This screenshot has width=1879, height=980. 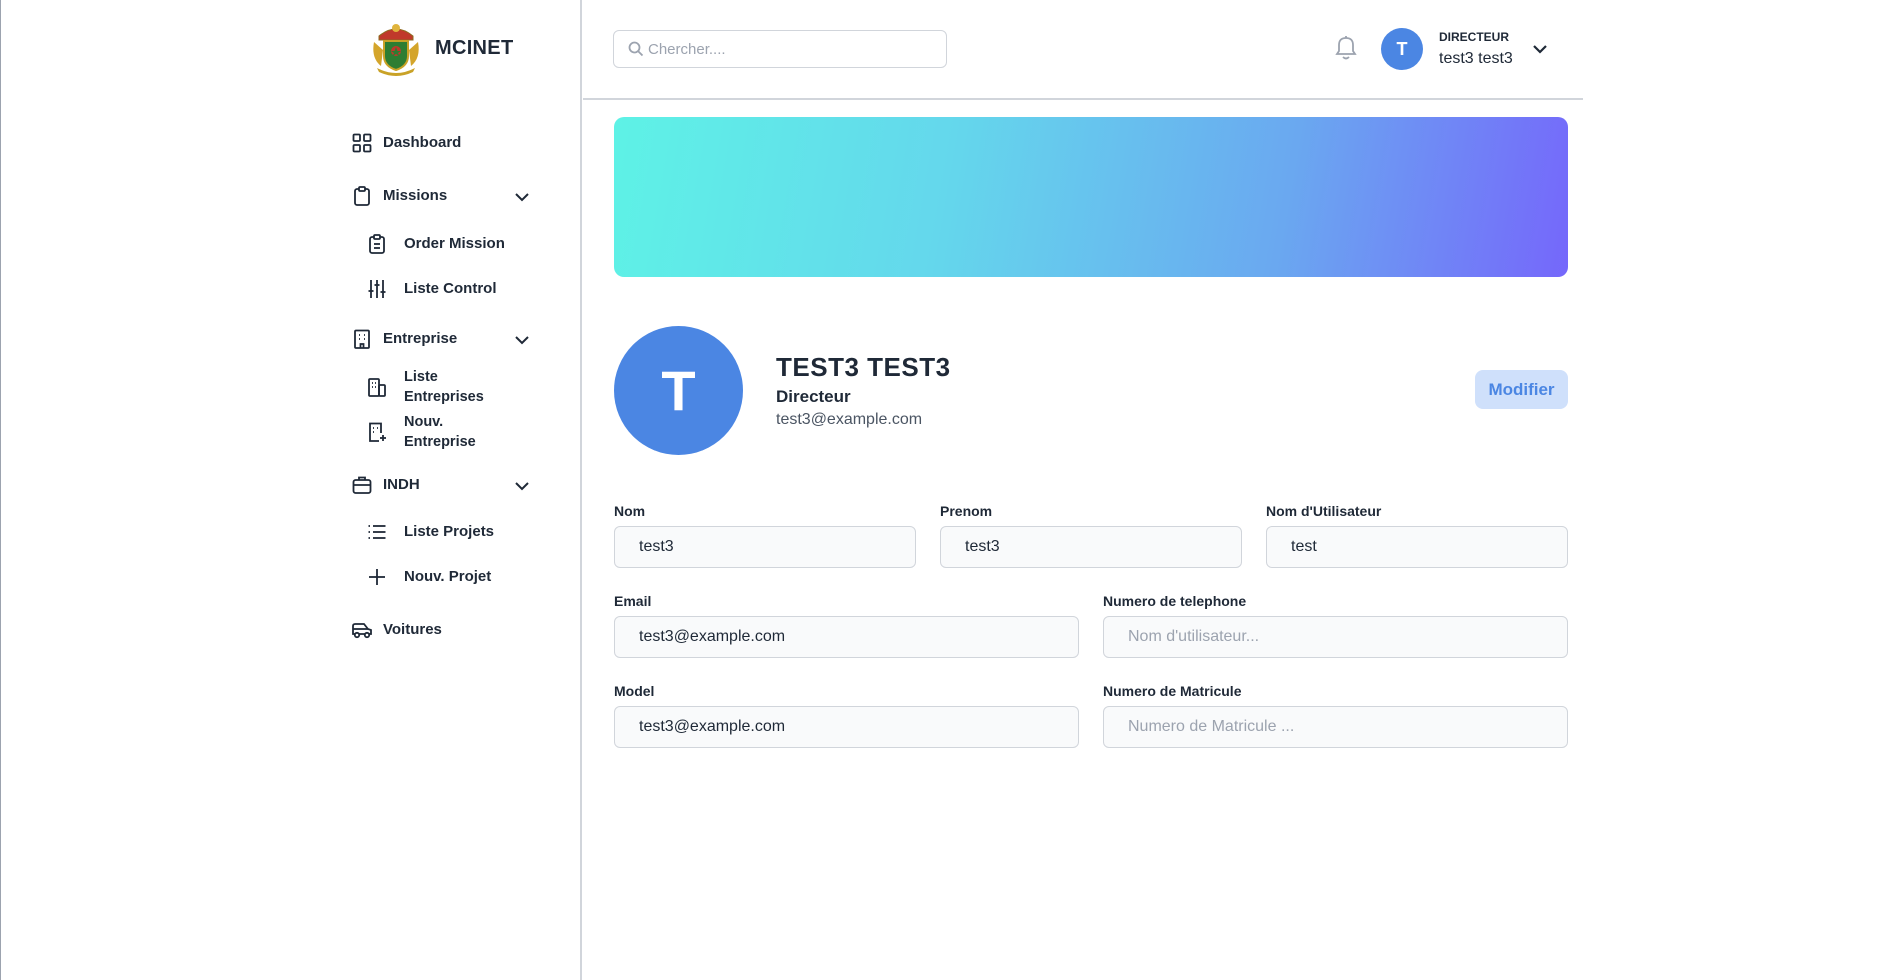 I want to click on sidebar-item-dashboard: Dashboard, so click(x=406, y=143).